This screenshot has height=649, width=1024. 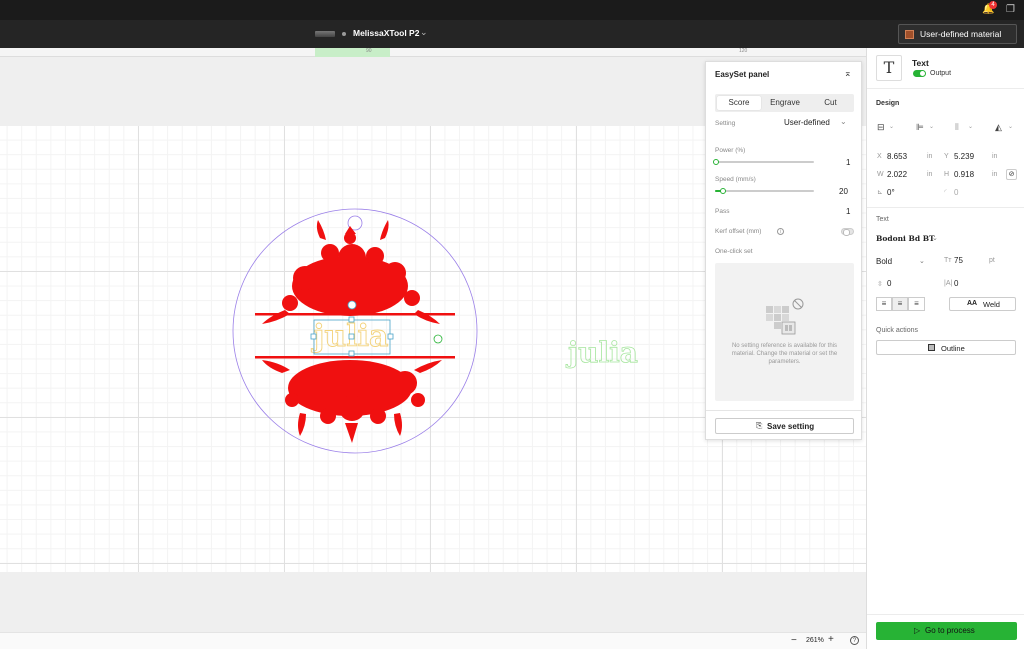 I want to click on output-label: Output, so click(x=941, y=73).